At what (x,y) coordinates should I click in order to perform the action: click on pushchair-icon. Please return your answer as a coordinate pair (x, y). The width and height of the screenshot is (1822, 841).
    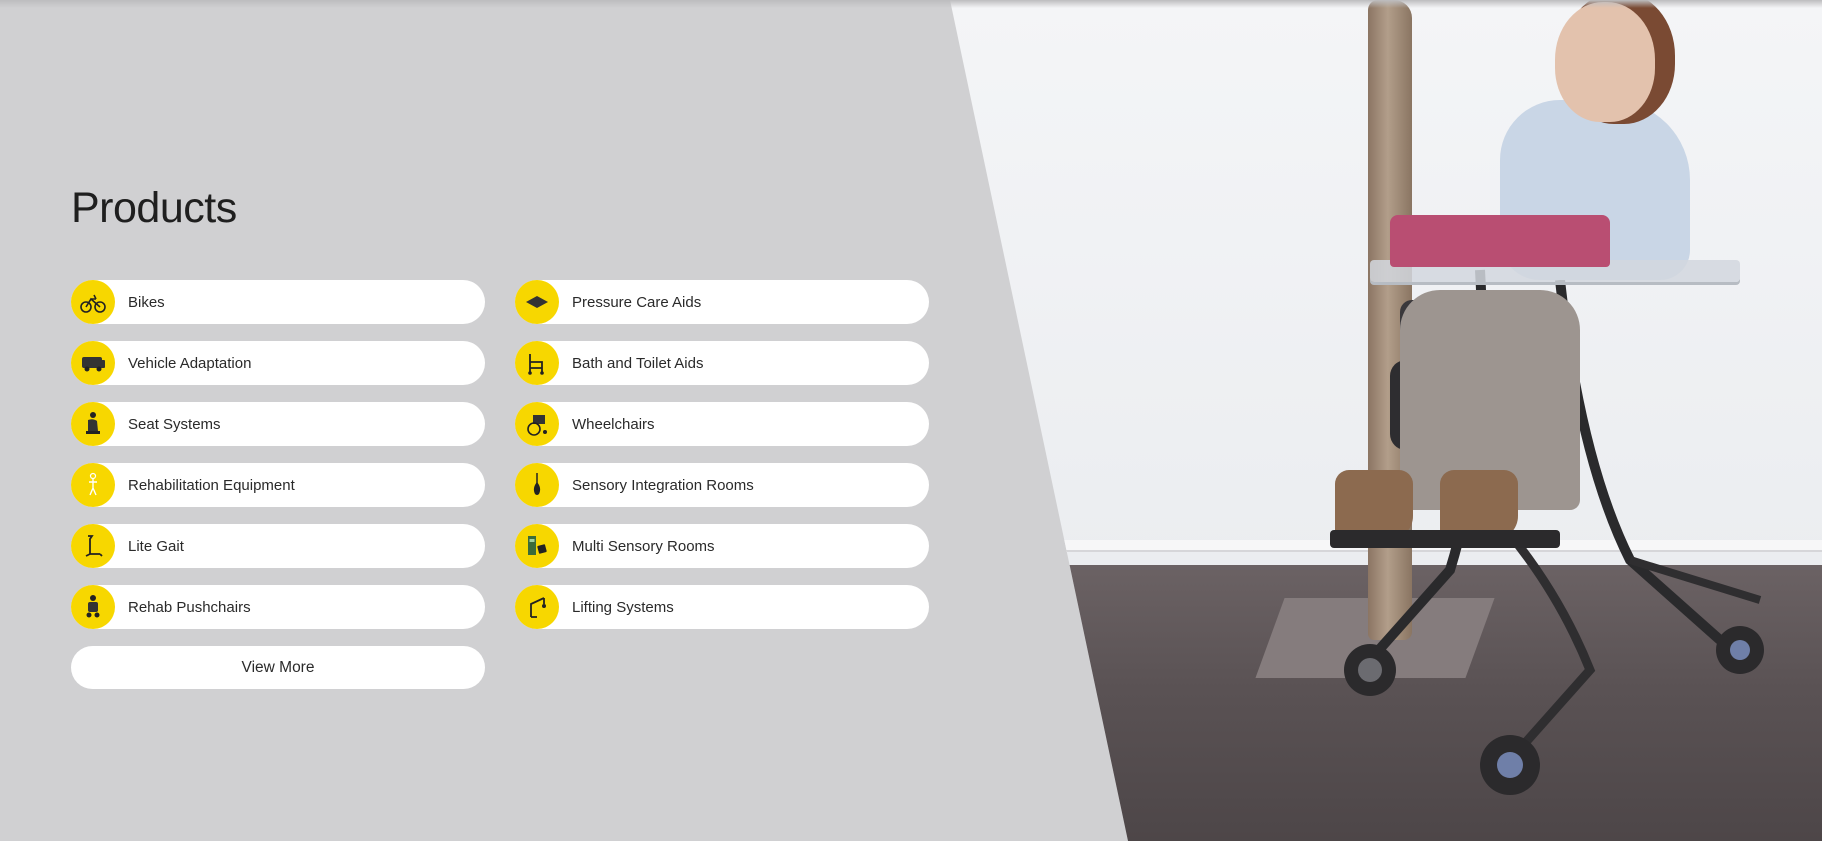
    Looking at the image, I should click on (93, 607).